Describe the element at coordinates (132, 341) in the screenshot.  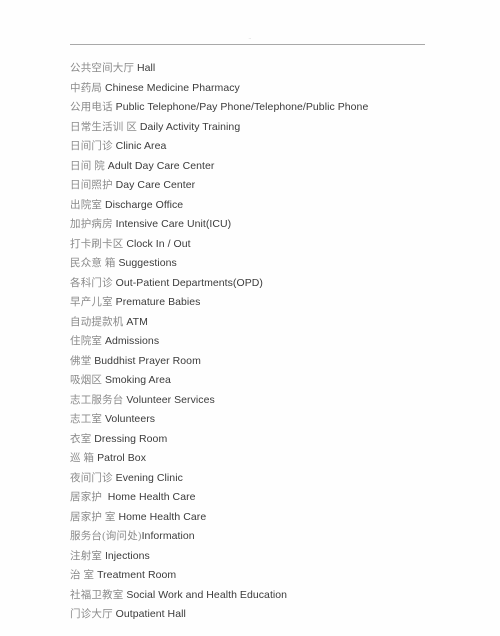
I see `glossary-term-english: Admissions` at that location.